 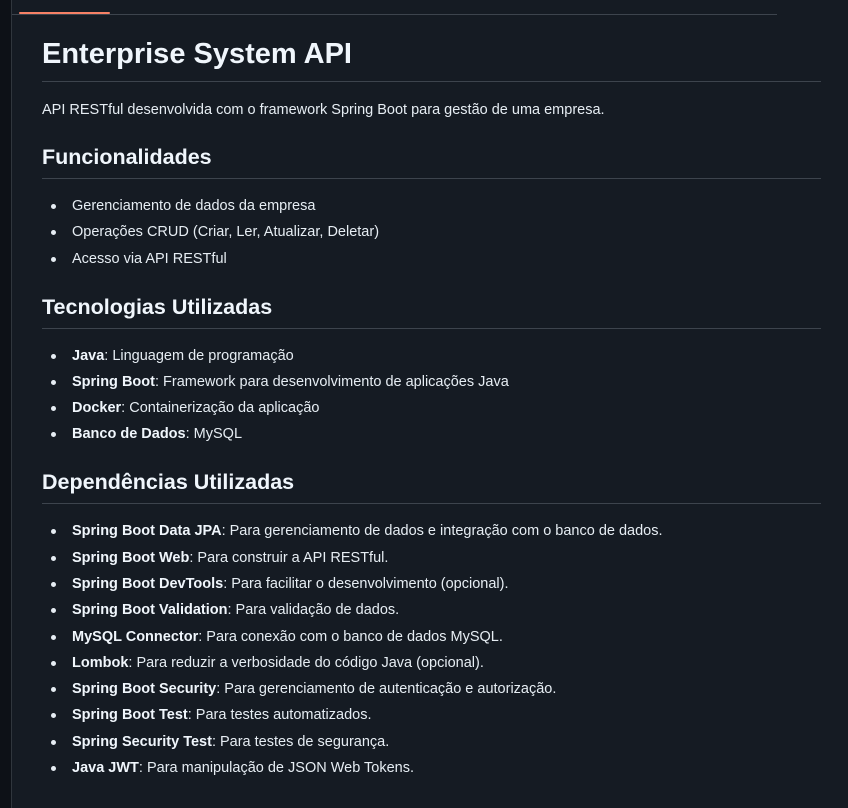 What do you see at coordinates (220, 408) in the screenshot?
I see `item-desc: : Containerização da aplicação` at bounding box center [220, 408].